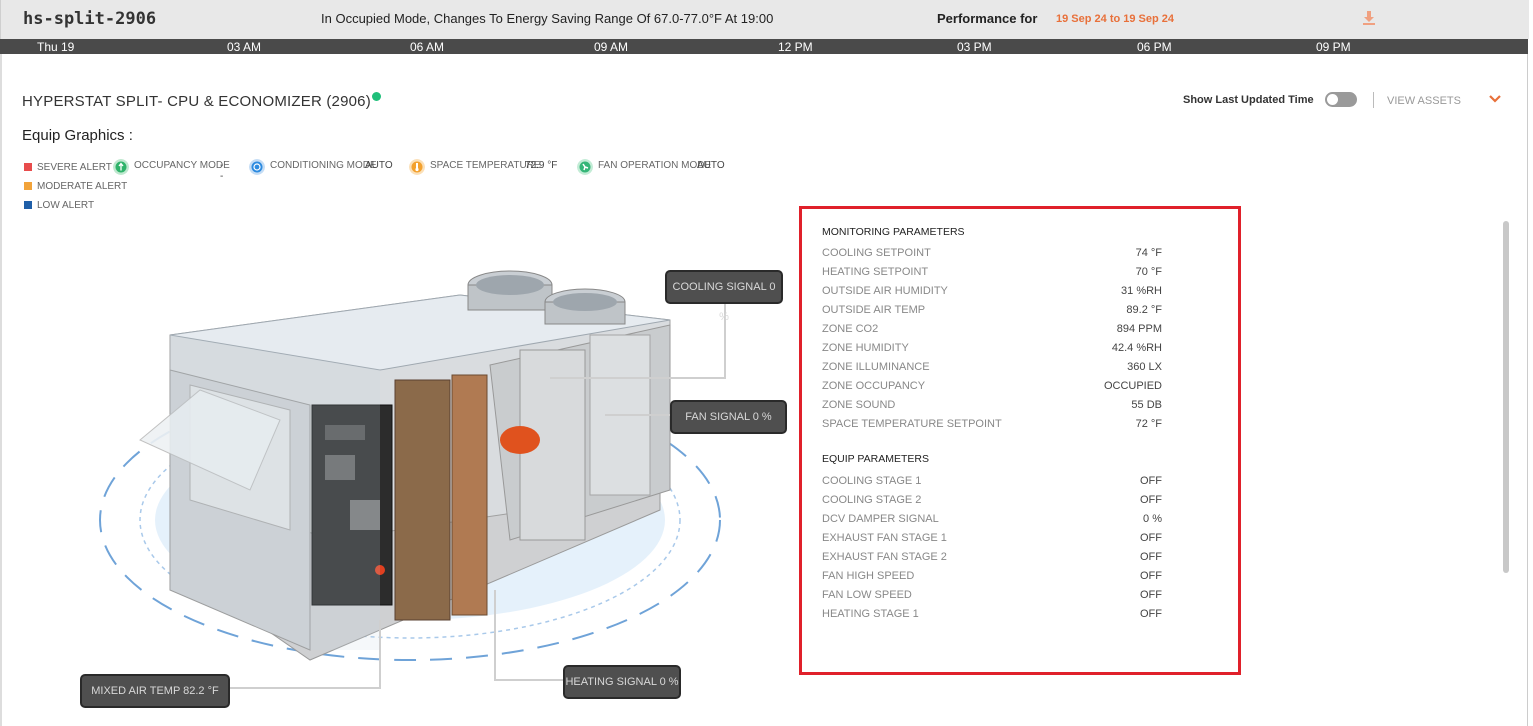 Image resolution: width=1533 pixels, height=726 pixels. Describe the element at coordinates (196, 101) in the screenshot. I see `equip-title: HYPERSTAT SPLIT- CPU & ECONOMIZER (2906)` at that location.